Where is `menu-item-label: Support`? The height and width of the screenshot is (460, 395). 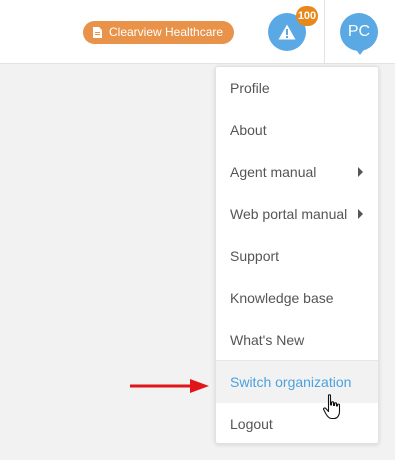
menu-item-label: Support is located at coordinates (255, 256).